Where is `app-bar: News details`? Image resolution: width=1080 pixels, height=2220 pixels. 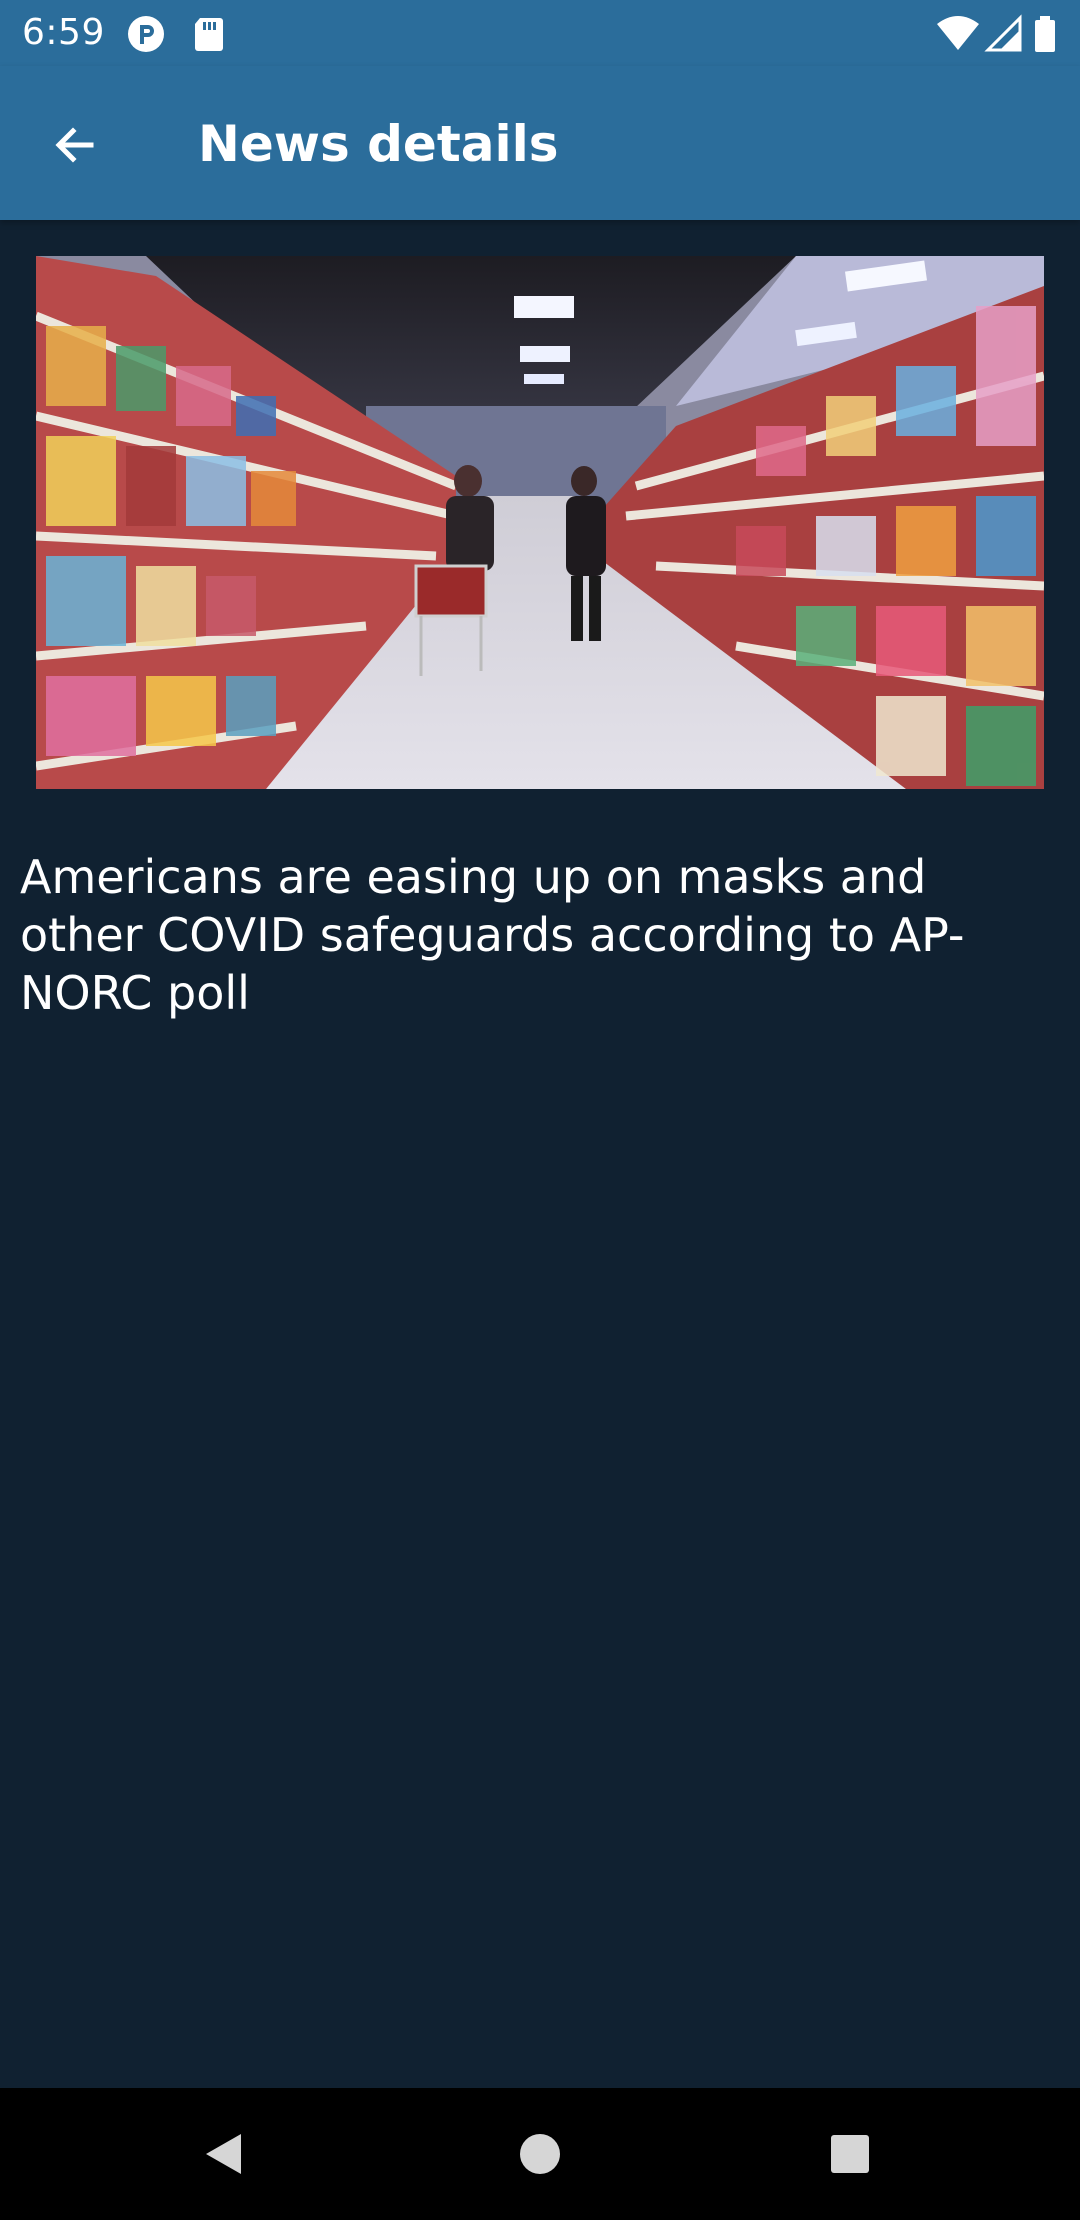
app-bar: News details is located at coordinates (540, 143).